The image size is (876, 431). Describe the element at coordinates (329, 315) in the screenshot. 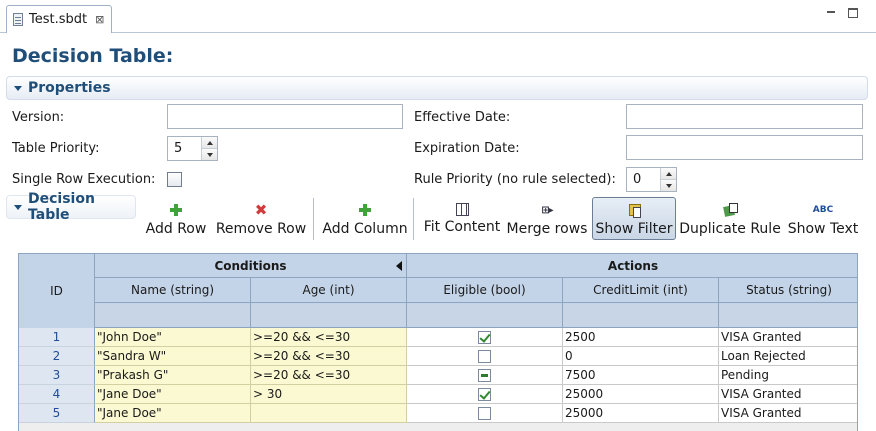

I see `age-filter-cell` at that location.